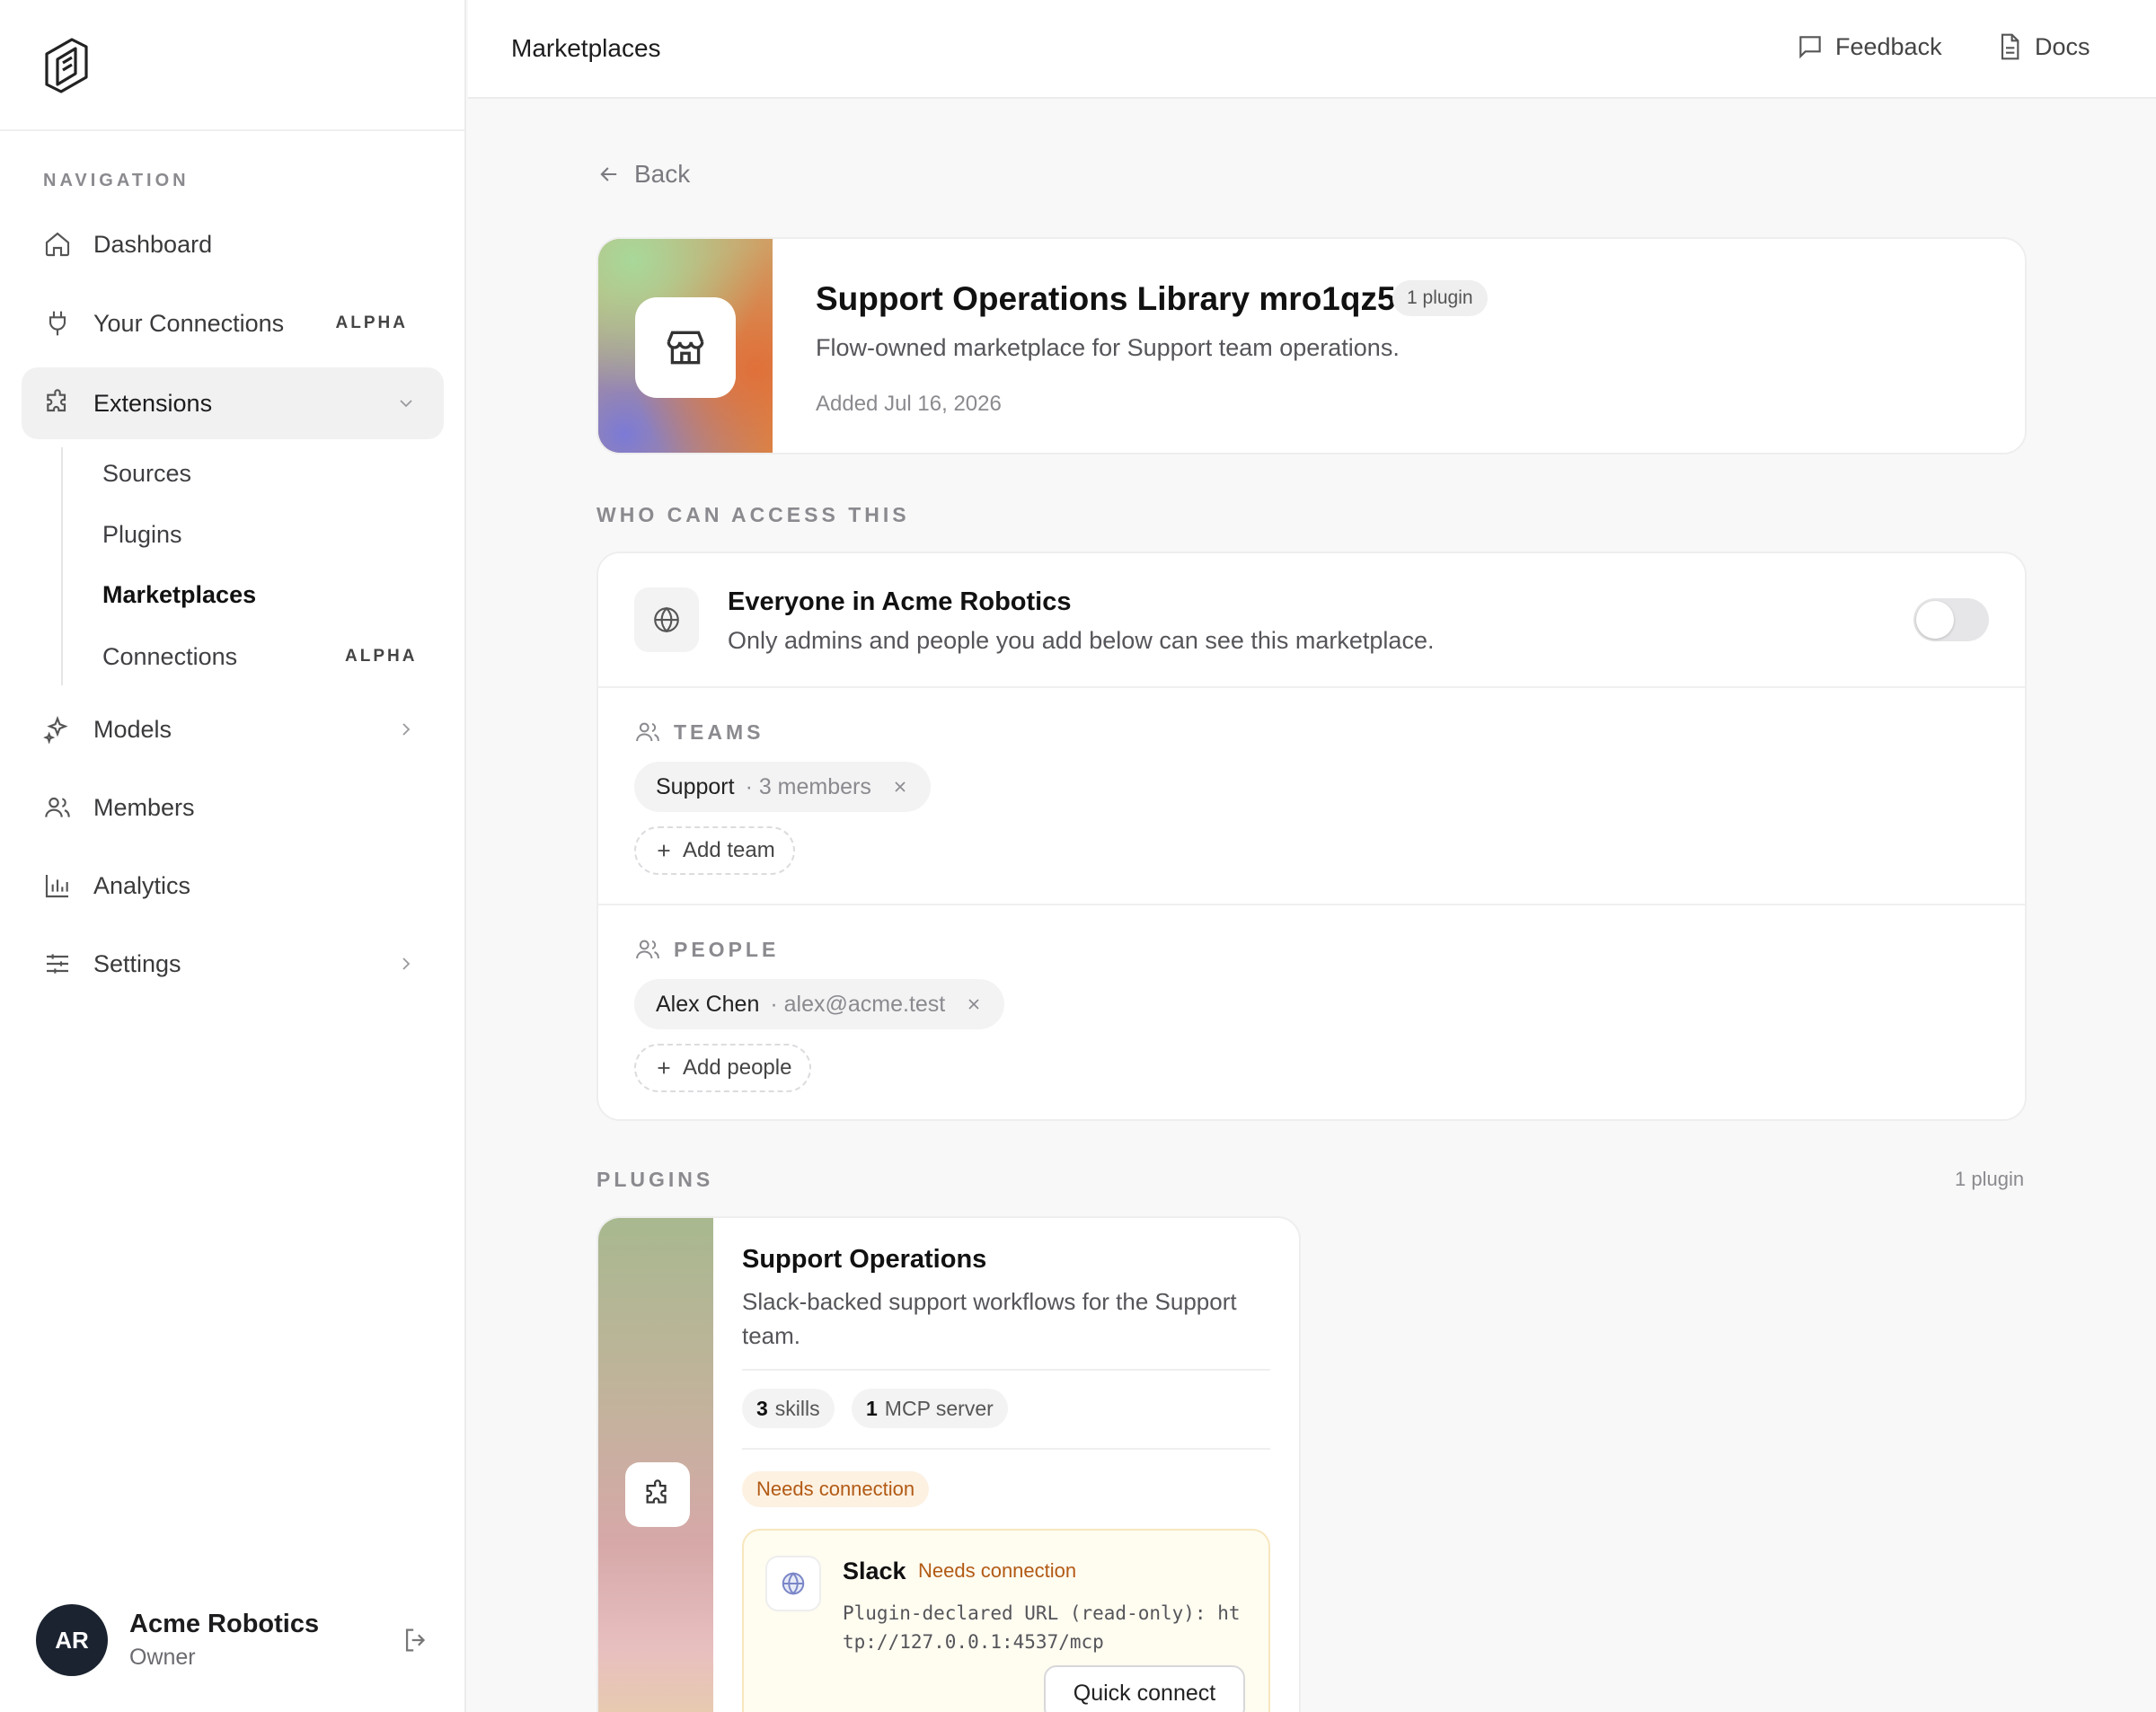 This screenshot has width=2156, height=1712. What do you see at coordinates (737, 1067) in the screenshot?
I see `add-people-label: Add people` at bounding box center [737, 1067].